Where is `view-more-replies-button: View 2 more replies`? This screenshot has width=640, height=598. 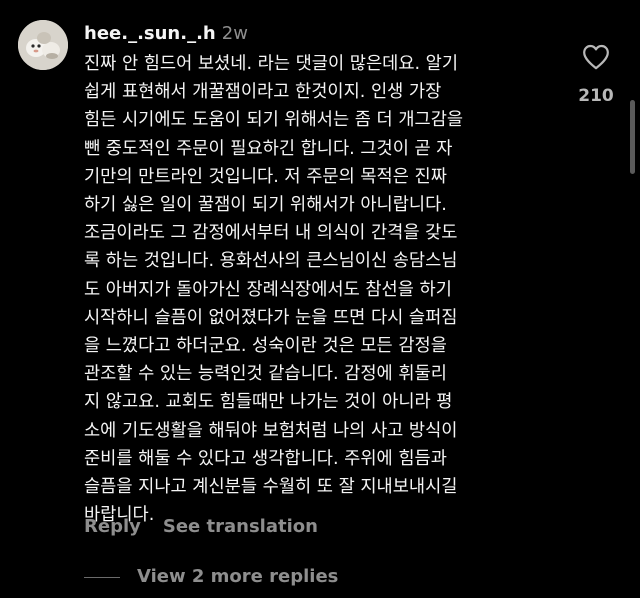
view-more-replies-button: View 2 more replies is located at coordinates (211, 577).